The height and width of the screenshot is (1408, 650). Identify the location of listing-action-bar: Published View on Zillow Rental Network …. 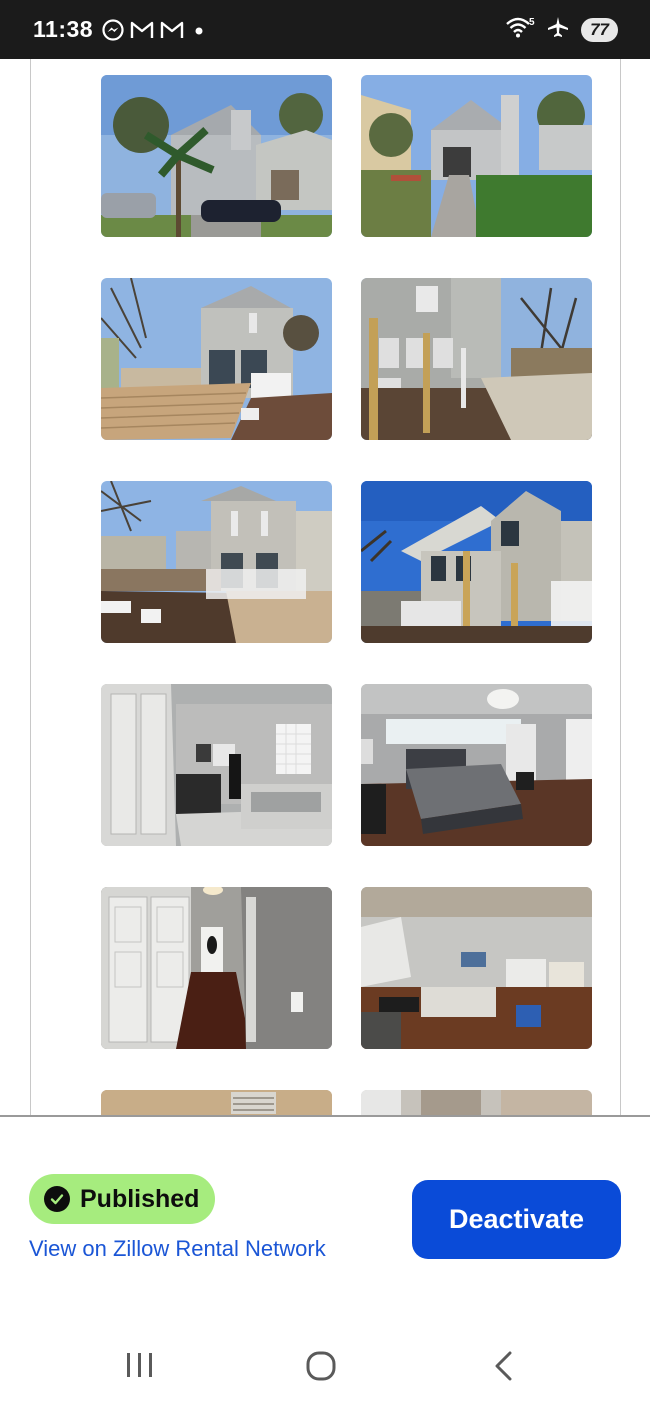
(325, 1217).